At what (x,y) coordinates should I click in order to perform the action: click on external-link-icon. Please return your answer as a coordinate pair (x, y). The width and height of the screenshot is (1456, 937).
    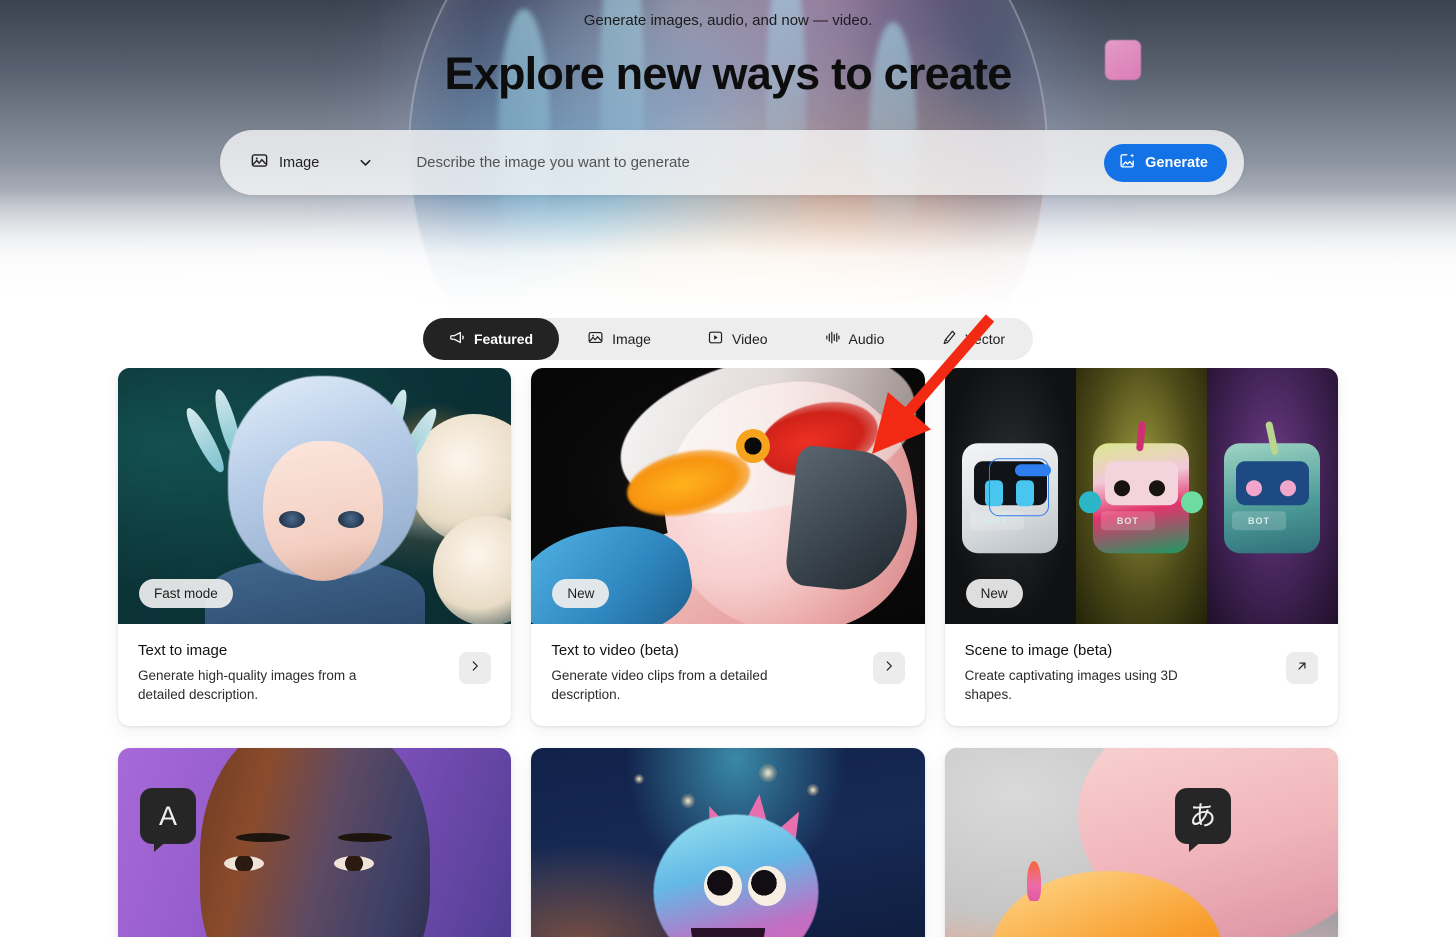
    Looking at the image, I should click on (1302, 668).